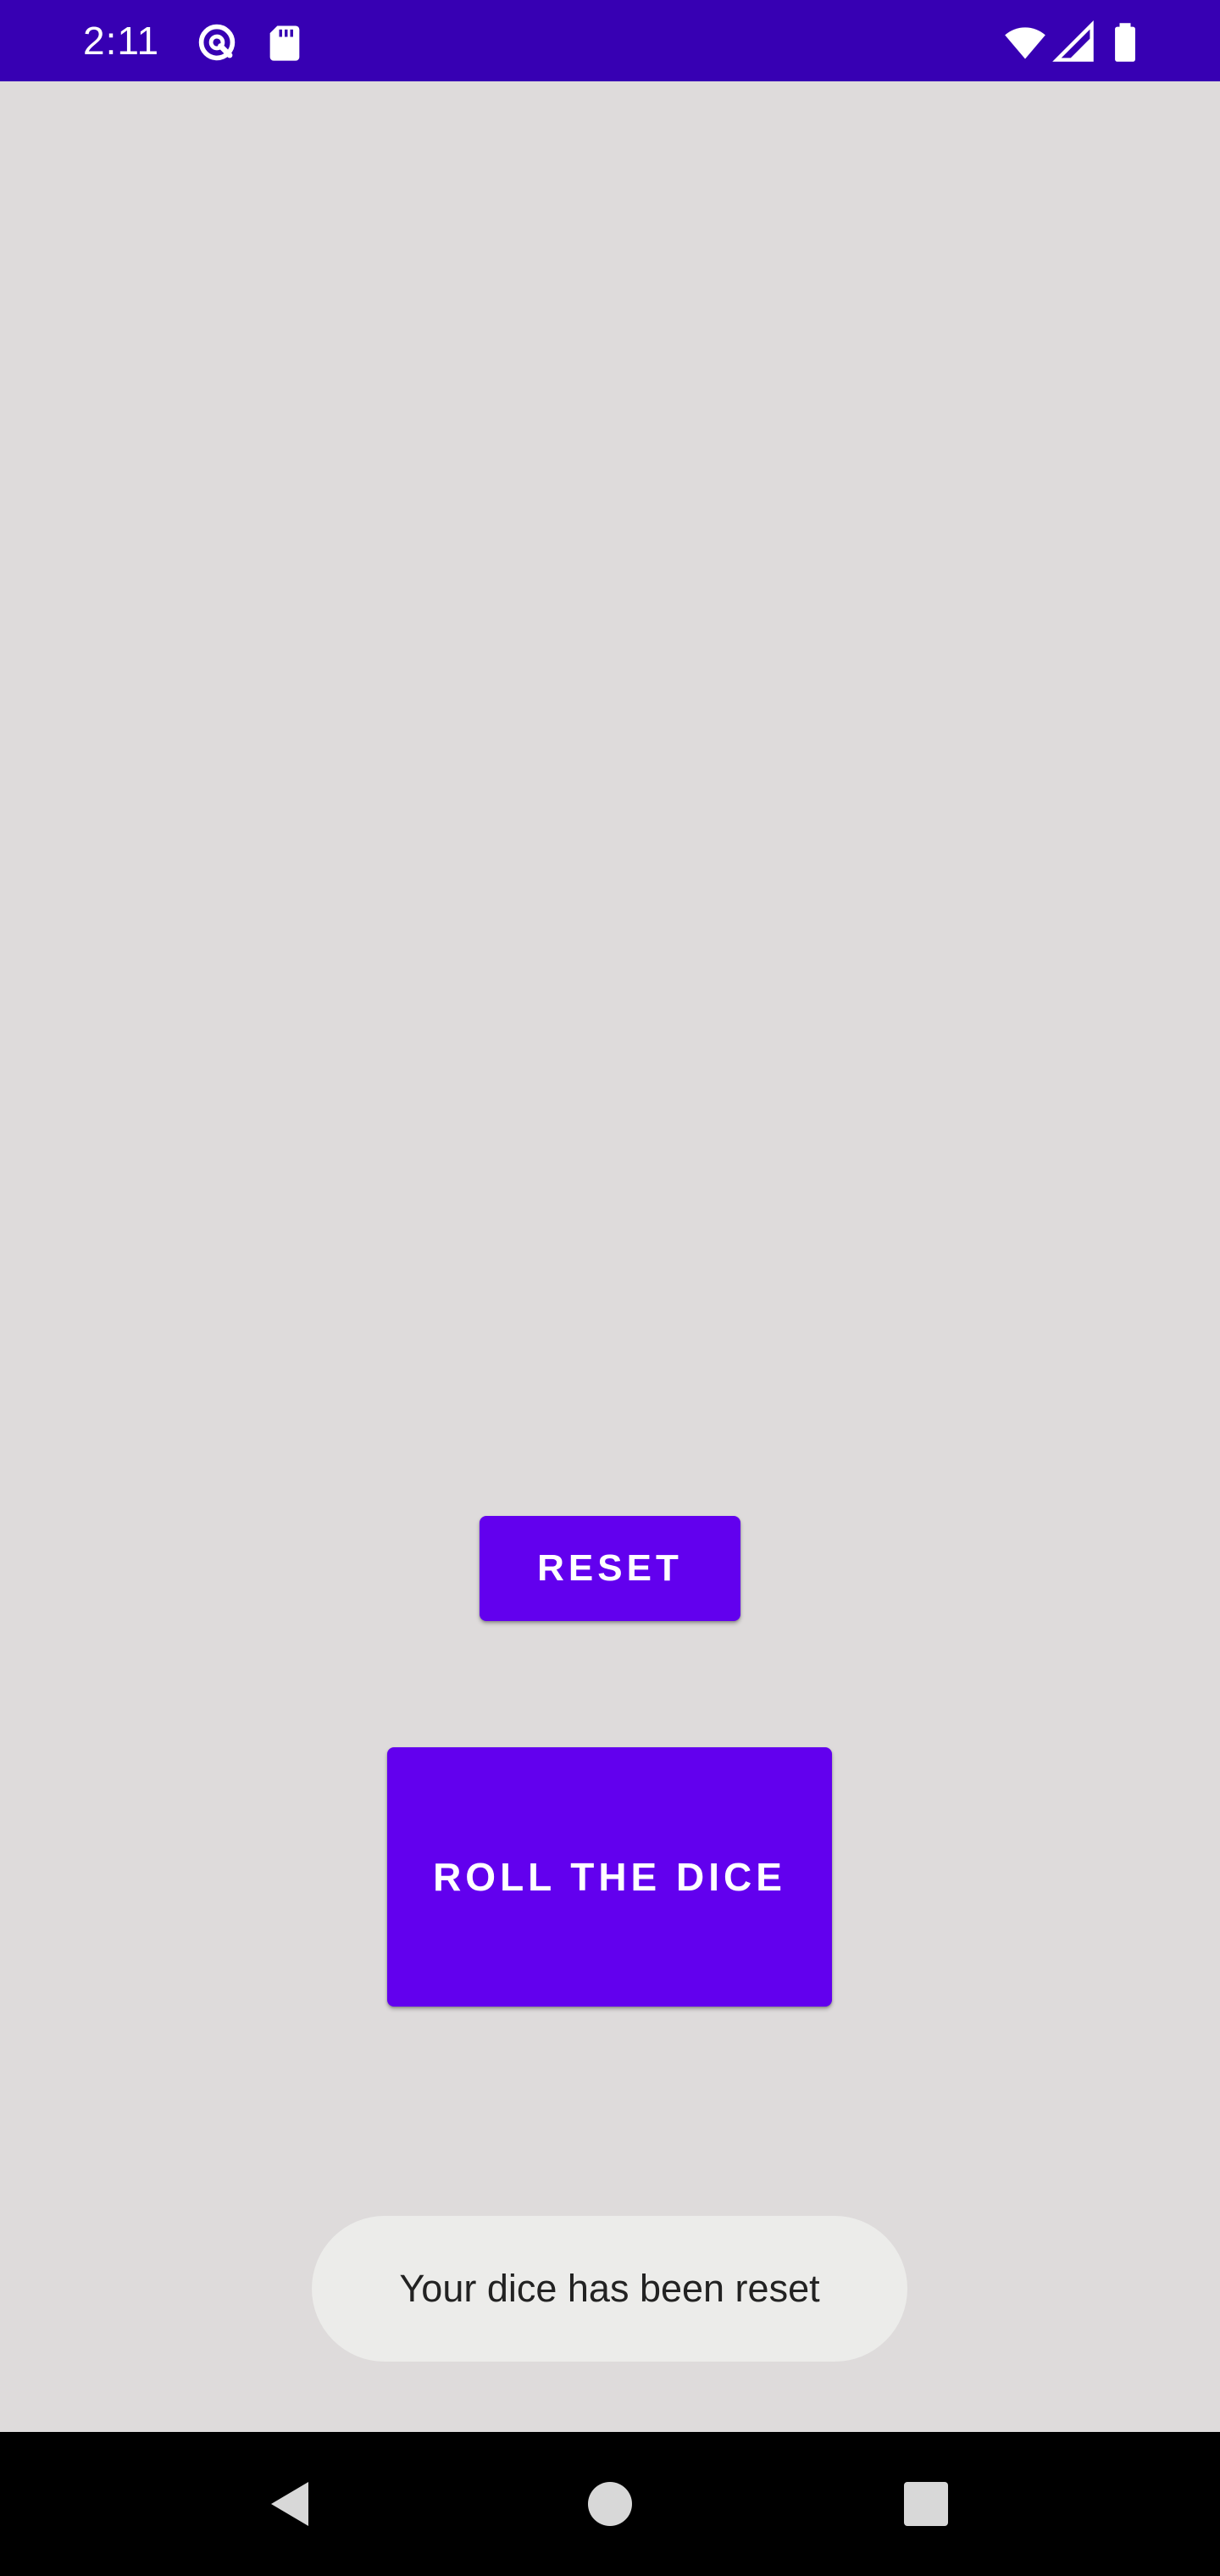 The width and height of the screenshot is (1220, 2576). I want to click on home-icon, so click(610, 2504).